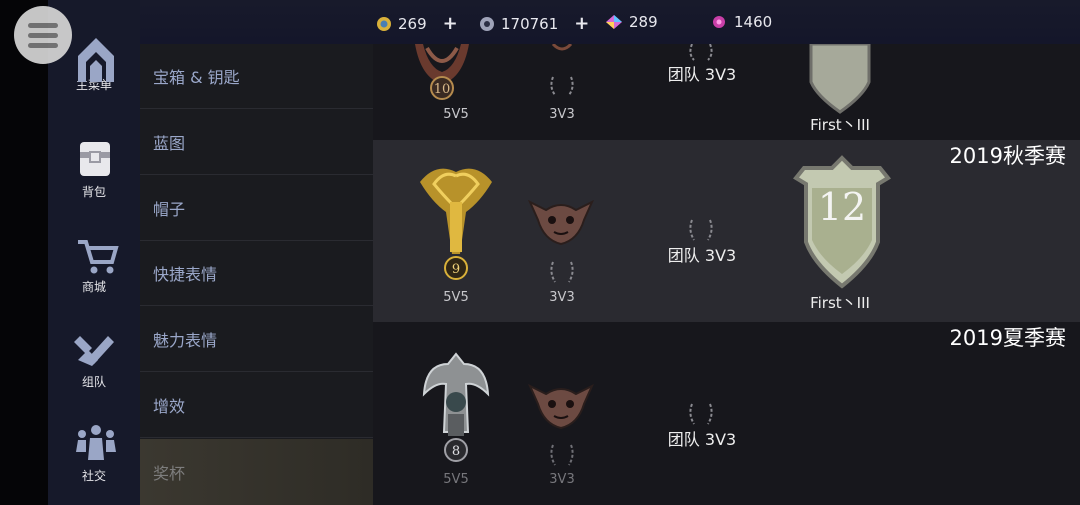  I want to click on sidebar-item-backpack: 背包, so click(94, 168).